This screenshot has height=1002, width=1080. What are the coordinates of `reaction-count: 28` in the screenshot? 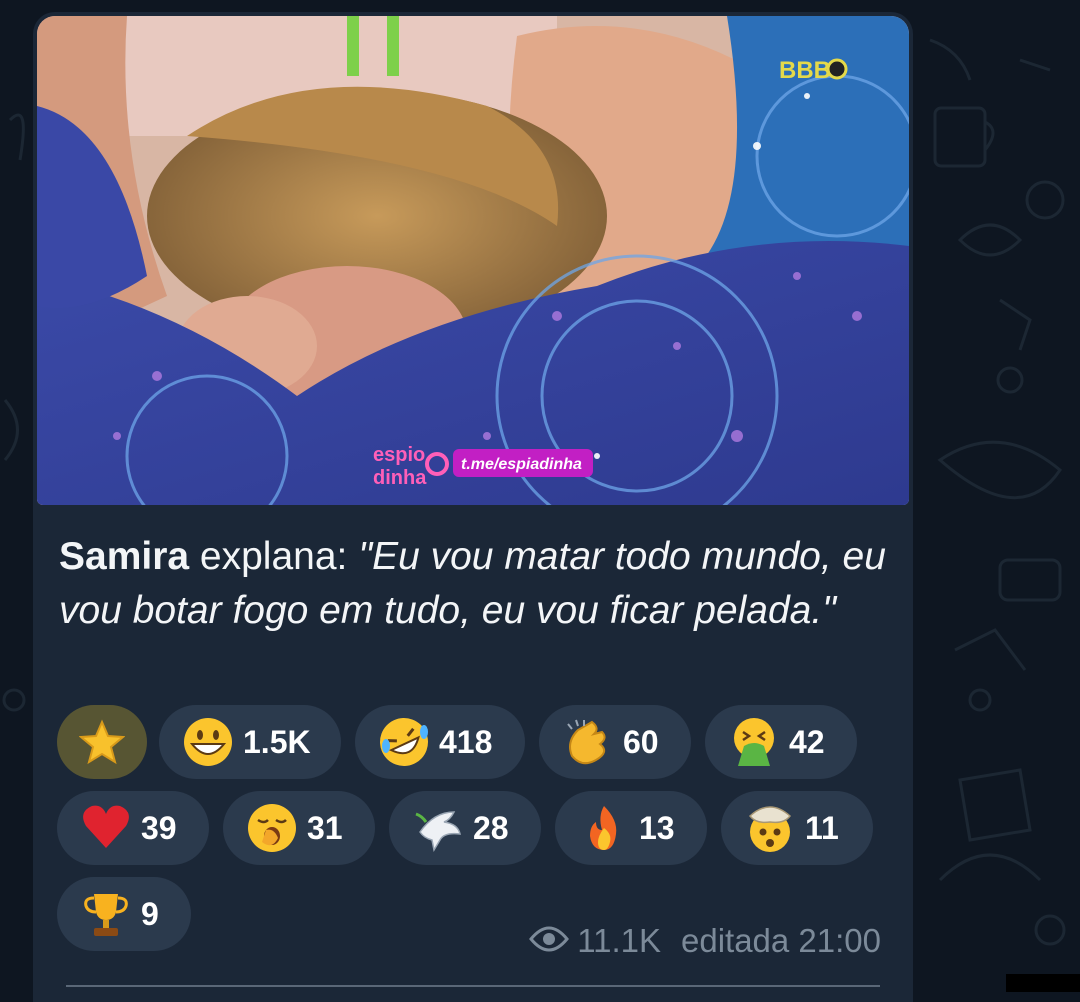 It's located at (491, 828).